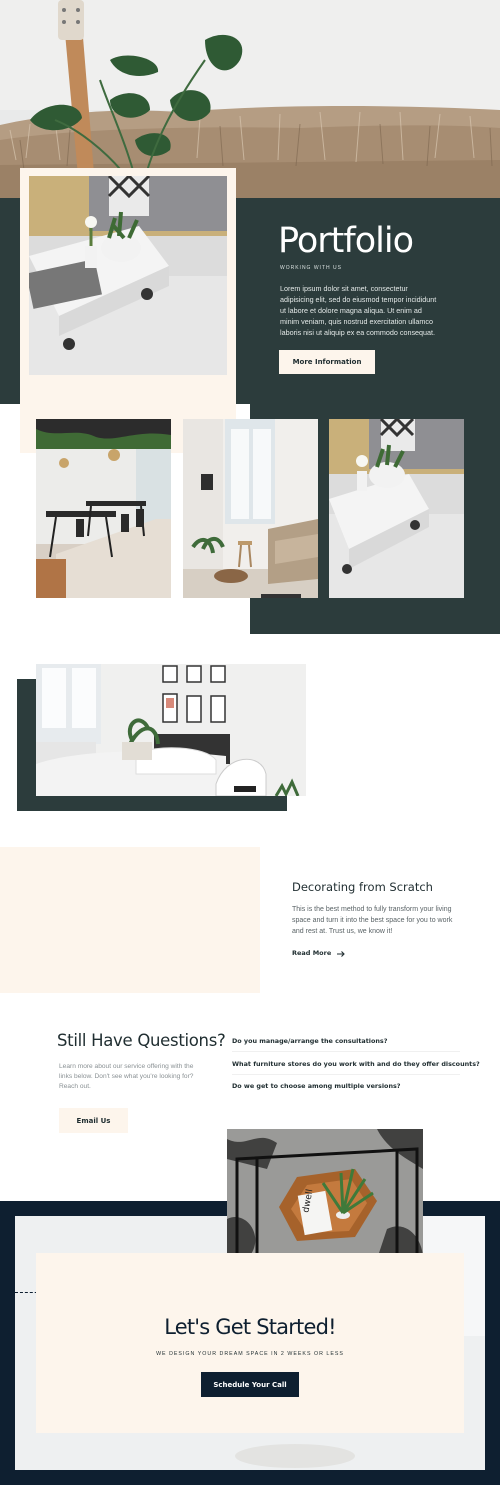  I want to click on schedule-call-button: Schedule Your Call, so click(250, 1384).